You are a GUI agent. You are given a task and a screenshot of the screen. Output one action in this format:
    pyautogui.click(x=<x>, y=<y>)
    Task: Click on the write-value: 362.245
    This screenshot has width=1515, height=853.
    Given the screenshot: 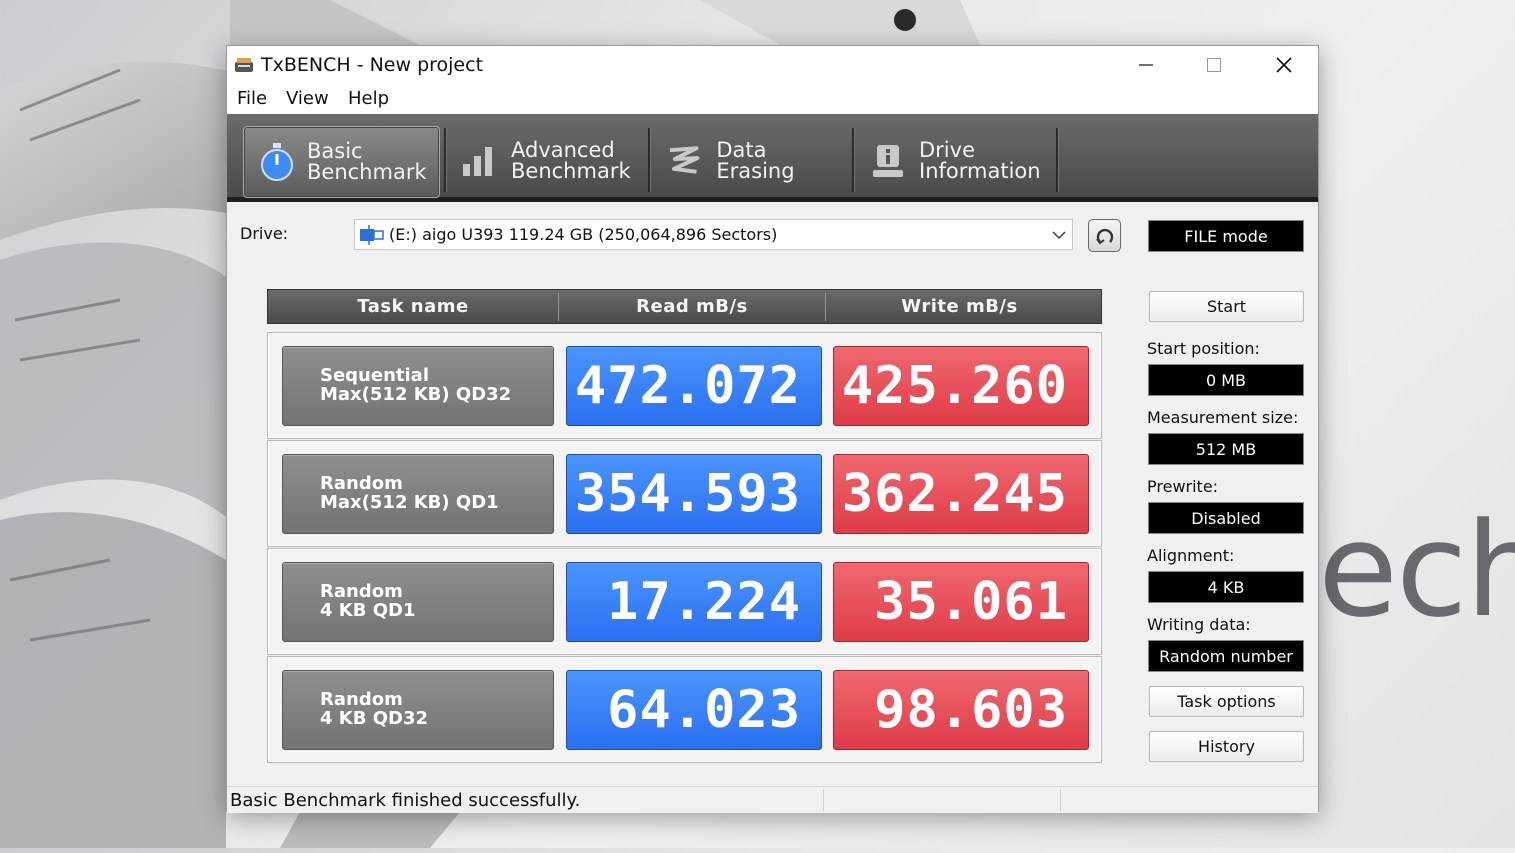 What is the action you would take?
    pyautogui.click(x=961, y=494)
    